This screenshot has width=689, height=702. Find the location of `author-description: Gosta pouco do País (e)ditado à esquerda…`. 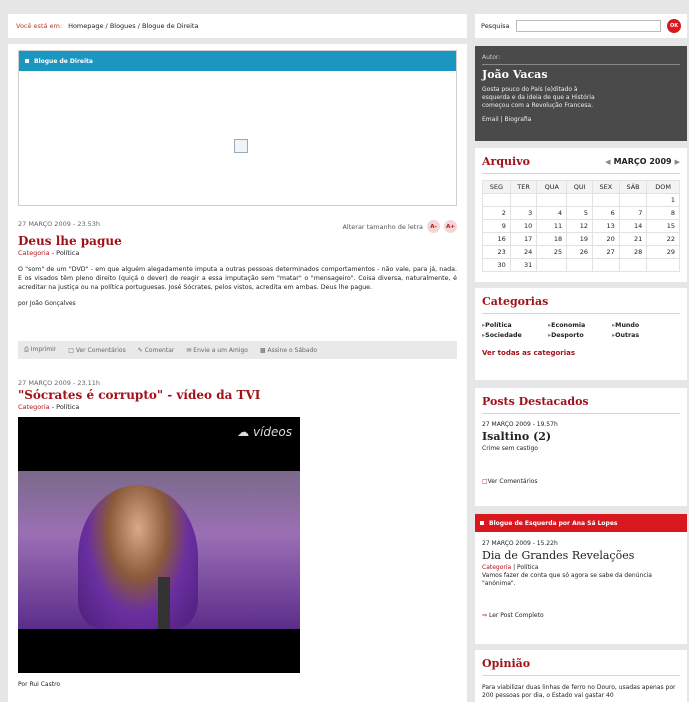

author-description: Gosta pouco do País (e)ditado à esquerda… is located at coordinates (538, 97).